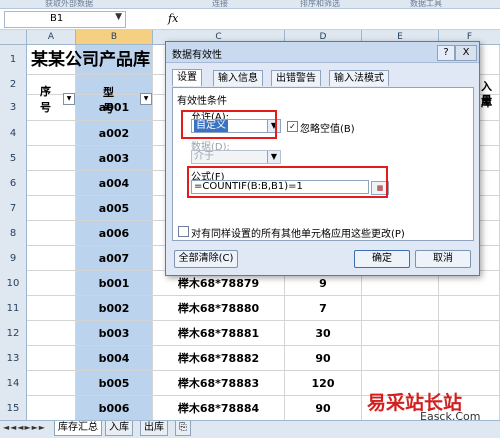 Image resolution: width=500 pixels, height=438 pixels. Describe the element at coordinates (298, 234) in the screenshot. I see `apply-all-label: 对有同样设置的所有其他单元格应用这些更改(P)` at that location.